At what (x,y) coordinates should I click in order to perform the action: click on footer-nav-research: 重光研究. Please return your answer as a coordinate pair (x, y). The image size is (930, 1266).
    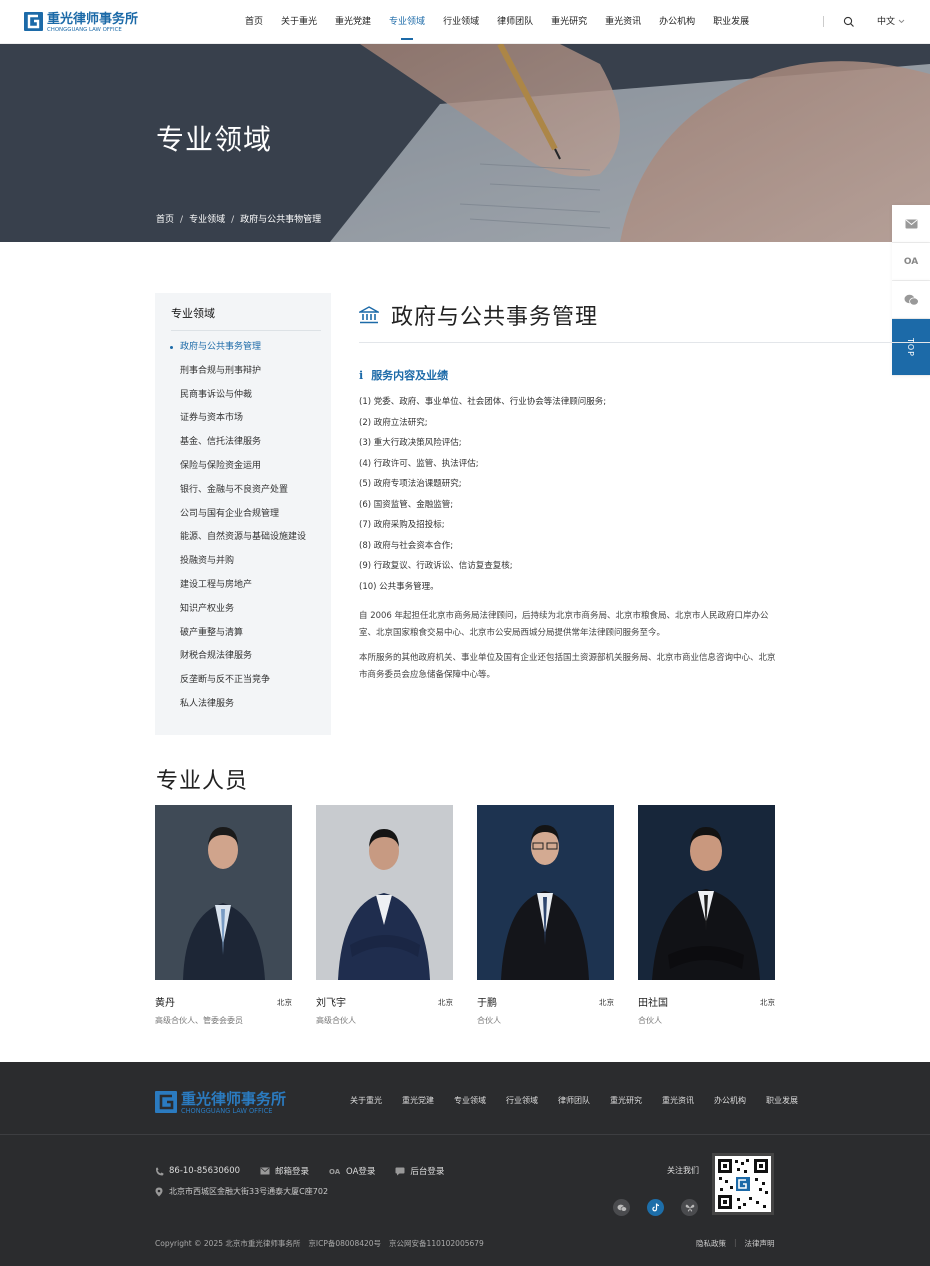
    Looking at the image, I should click on (626, 1100).